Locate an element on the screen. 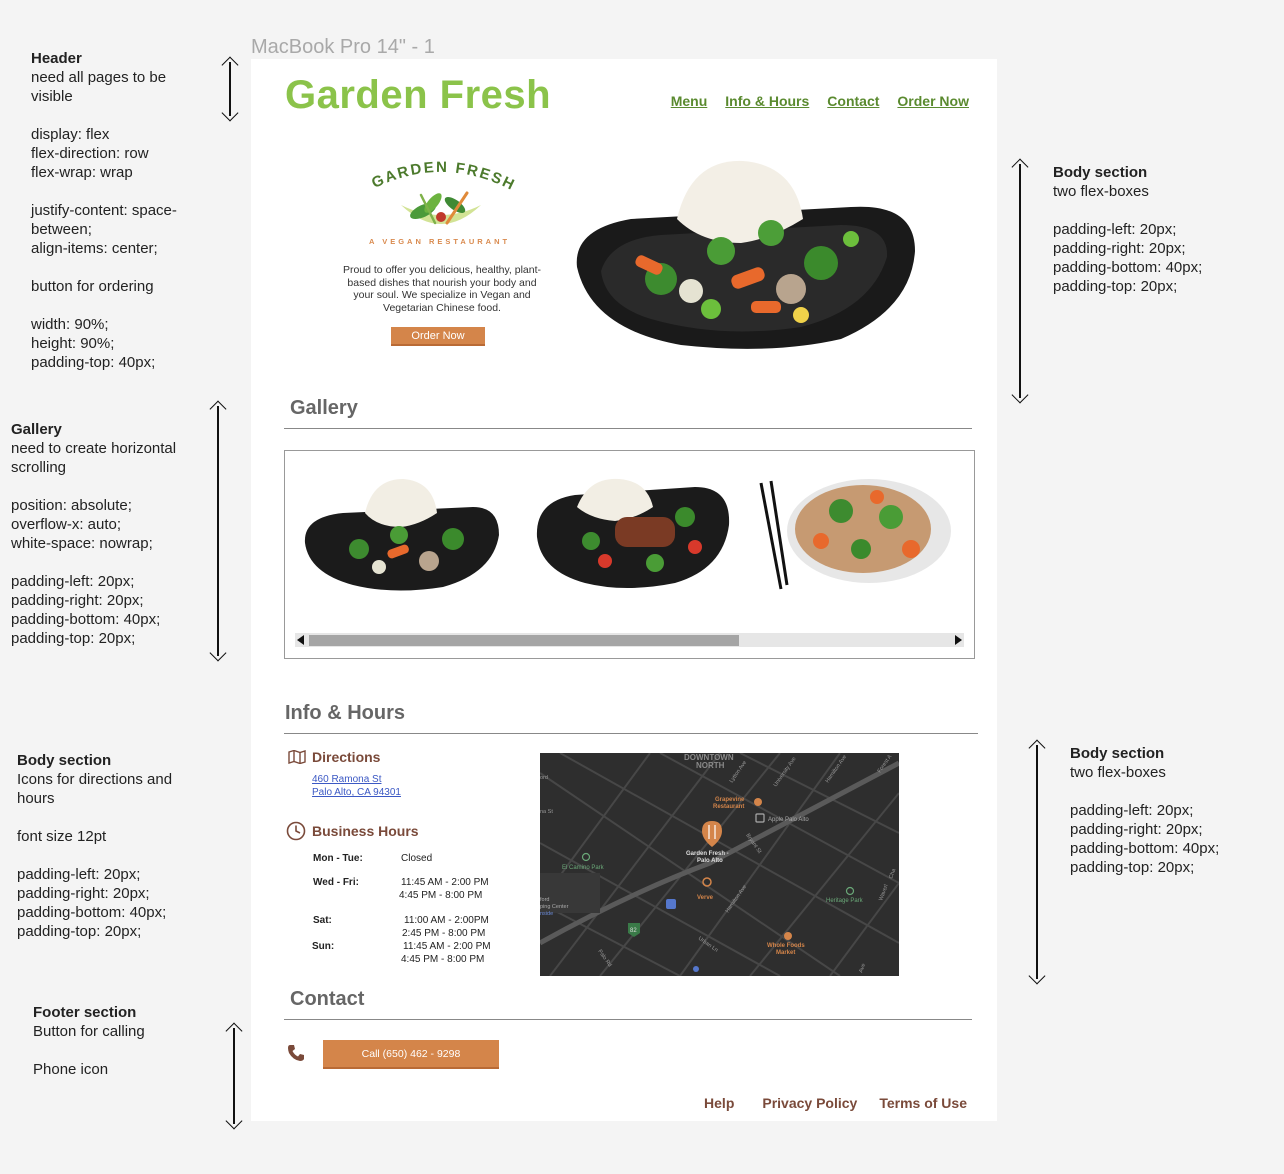 The height and width of the screenshot is (1174, 1284). hours-day-sat: Sat: is located at coordinates (322, 920).